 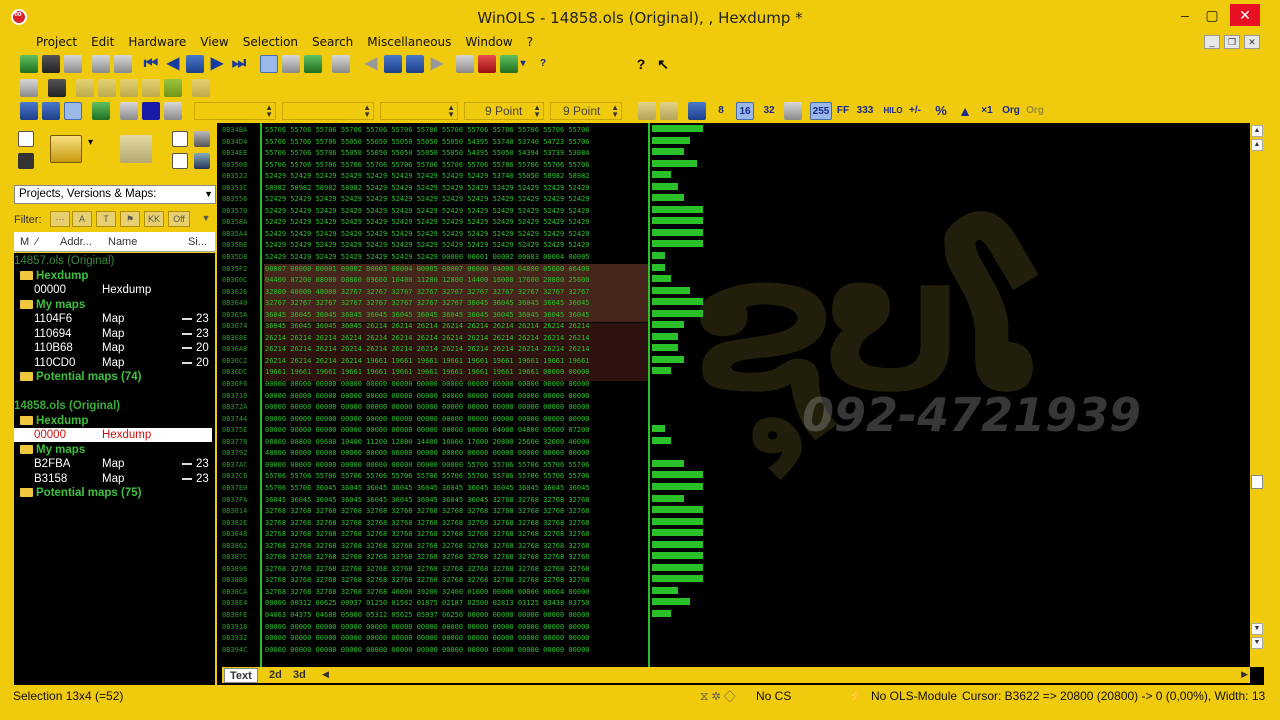 What do you see at coordinates (73, 111) in the screenshot?
I see `mode-c-icon` at bounding box center [73, 111].